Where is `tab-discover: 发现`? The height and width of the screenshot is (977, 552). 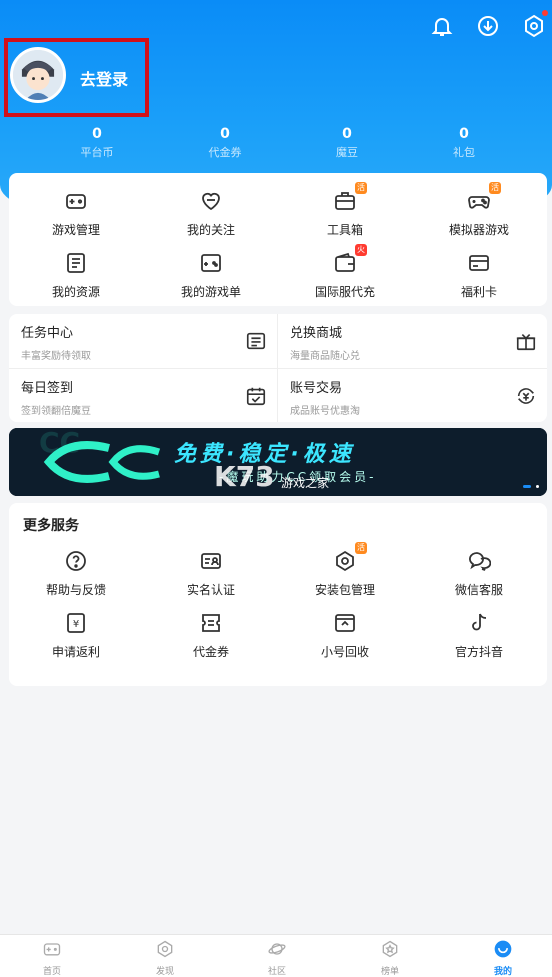 tab-discover: 发现 is located at coordinates (165, 958).